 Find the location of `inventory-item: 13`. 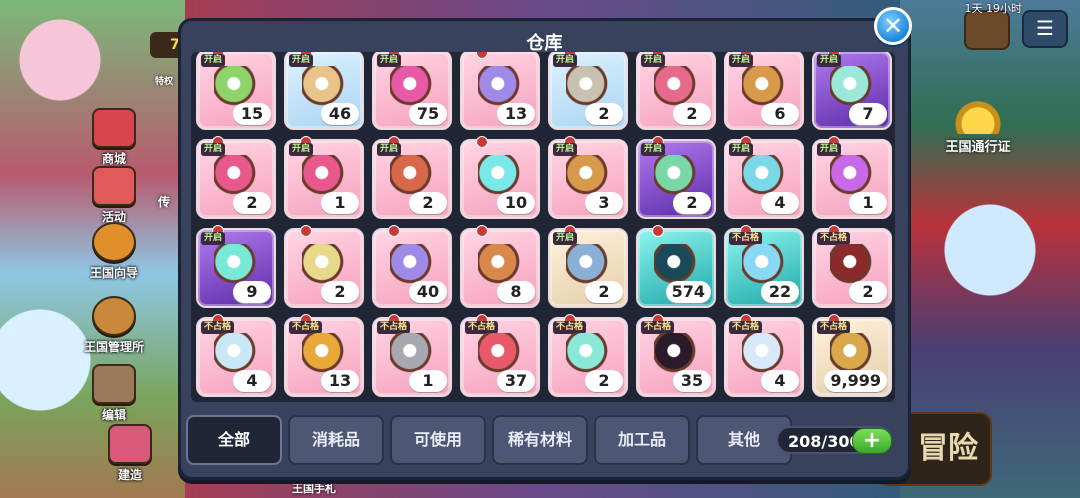

inventory-item: 13 is located at coordinates (500, 91).